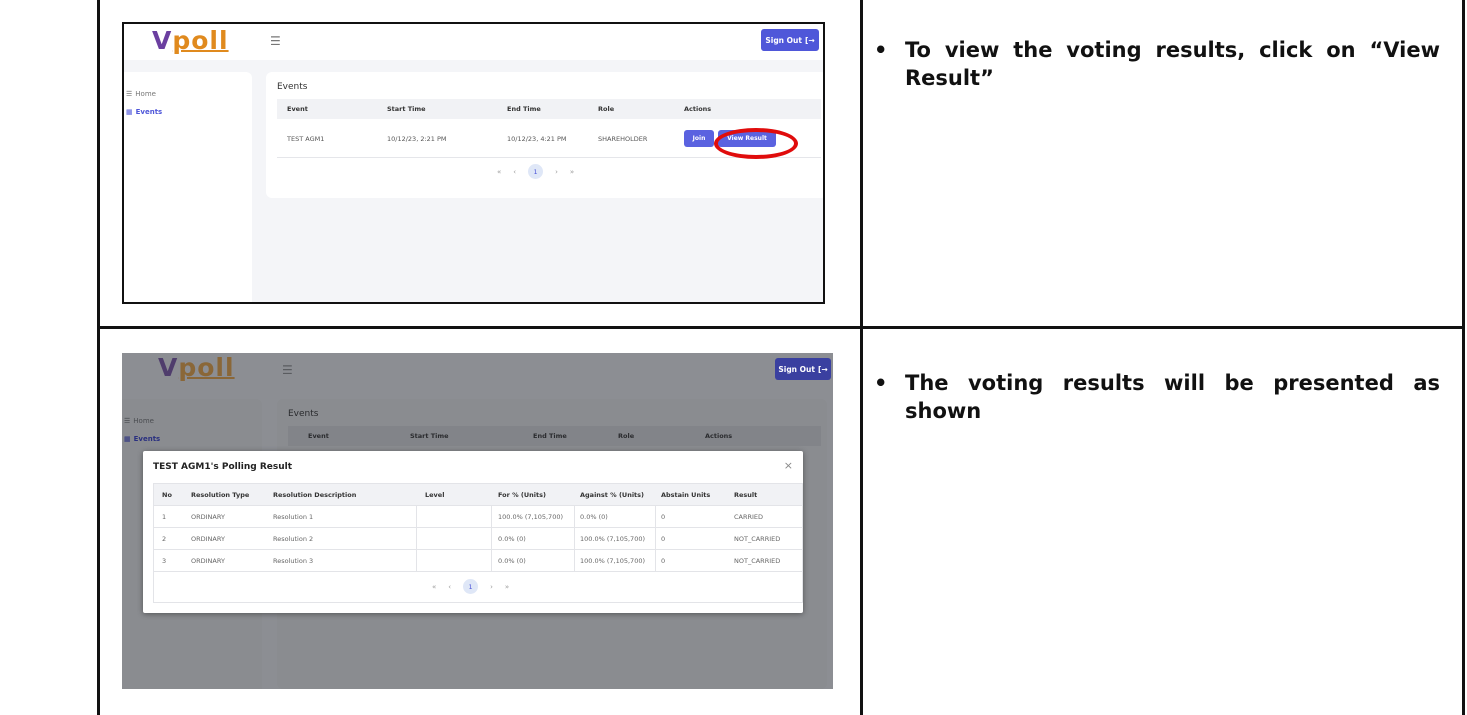 This screenshot has width=1467, height=715. What do you see at coordinates (297, 109) in the screenshot?
I see `col-event: Event` at bounding box center [297, 109].